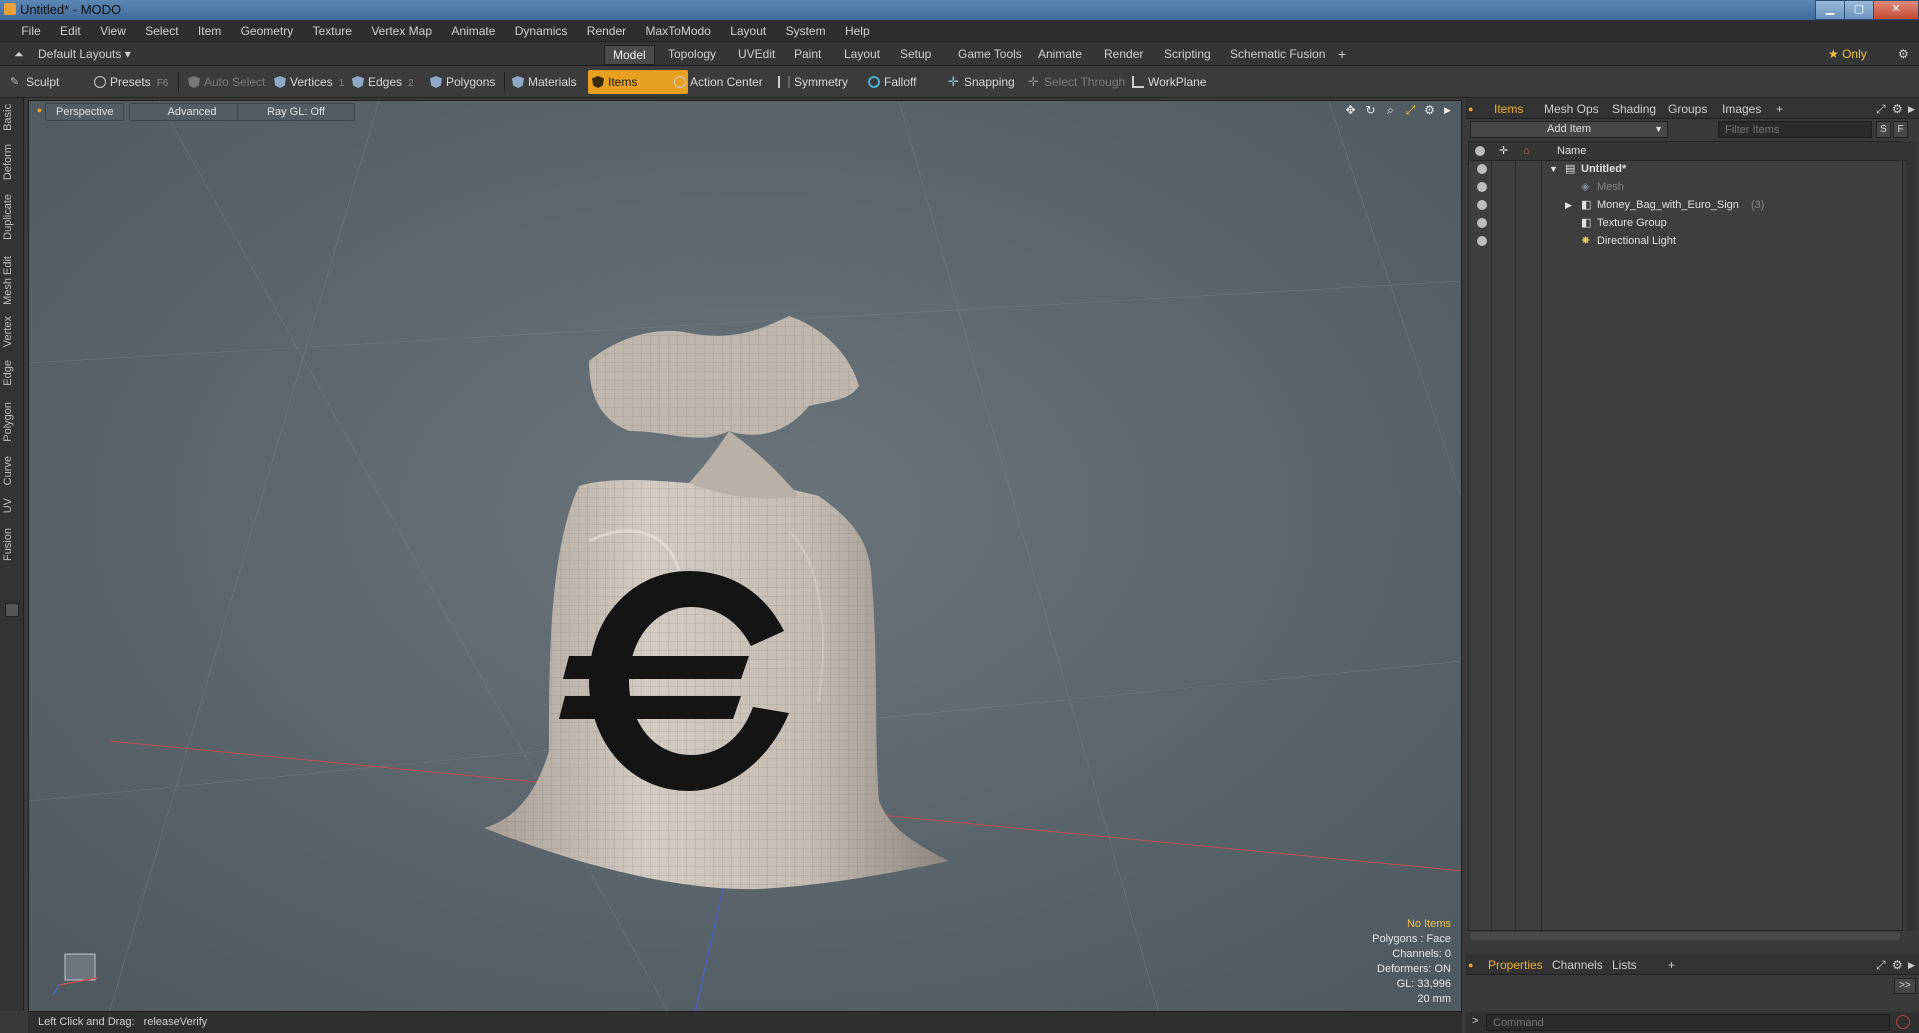 The height and width of the screenshot is (1033, 1919). Describe the element at coordinates (1410, 110) in the screenshot. I see `maximize-viewport-icon: ⤢` at that location.